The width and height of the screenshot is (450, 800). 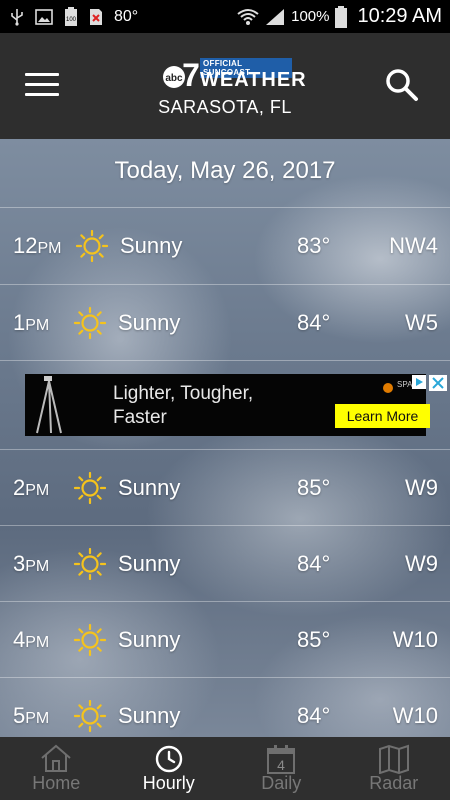 I want to click on ad-brand-icon, so click(x=388, y=388).